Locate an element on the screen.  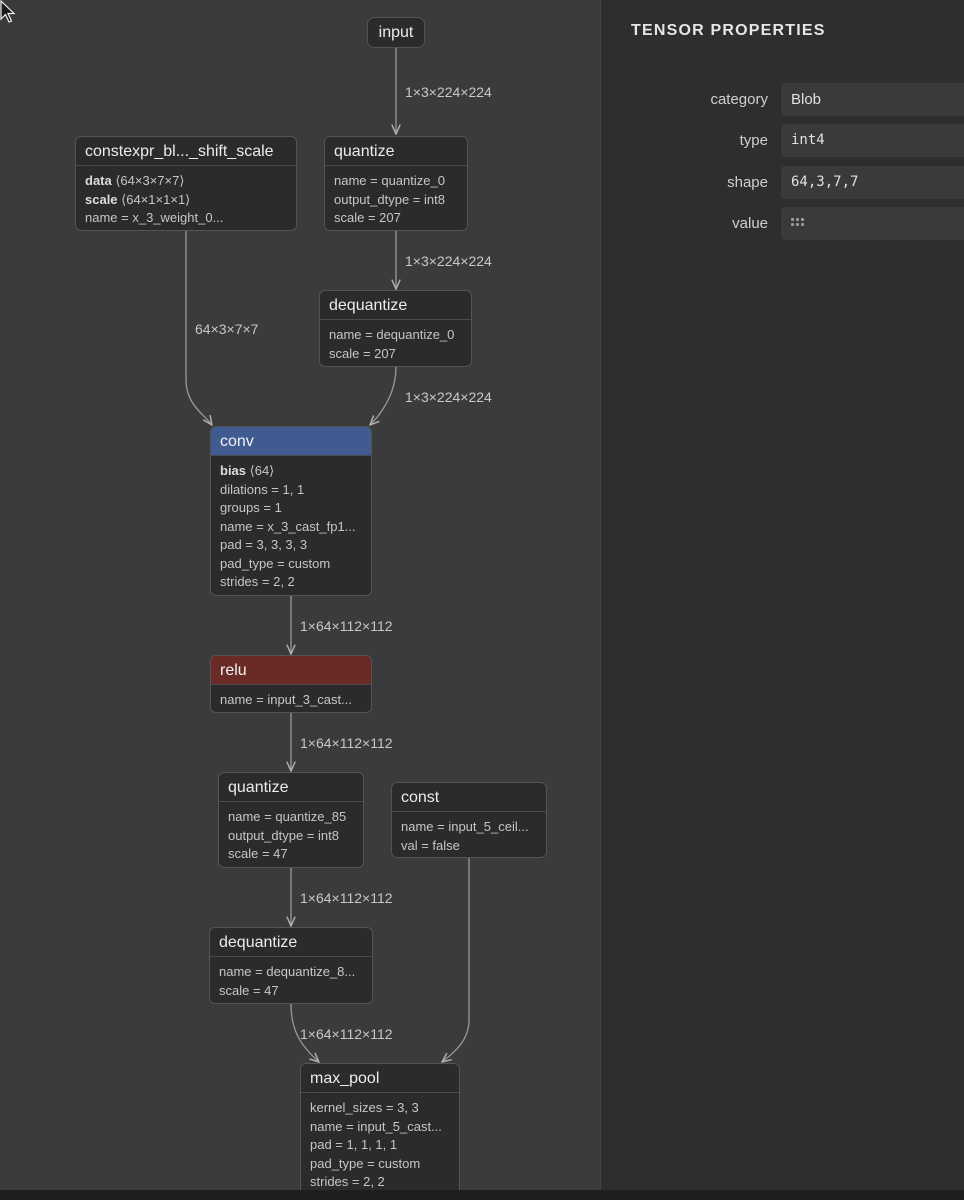
bottom-bar is located at coordinates (482, 1195).